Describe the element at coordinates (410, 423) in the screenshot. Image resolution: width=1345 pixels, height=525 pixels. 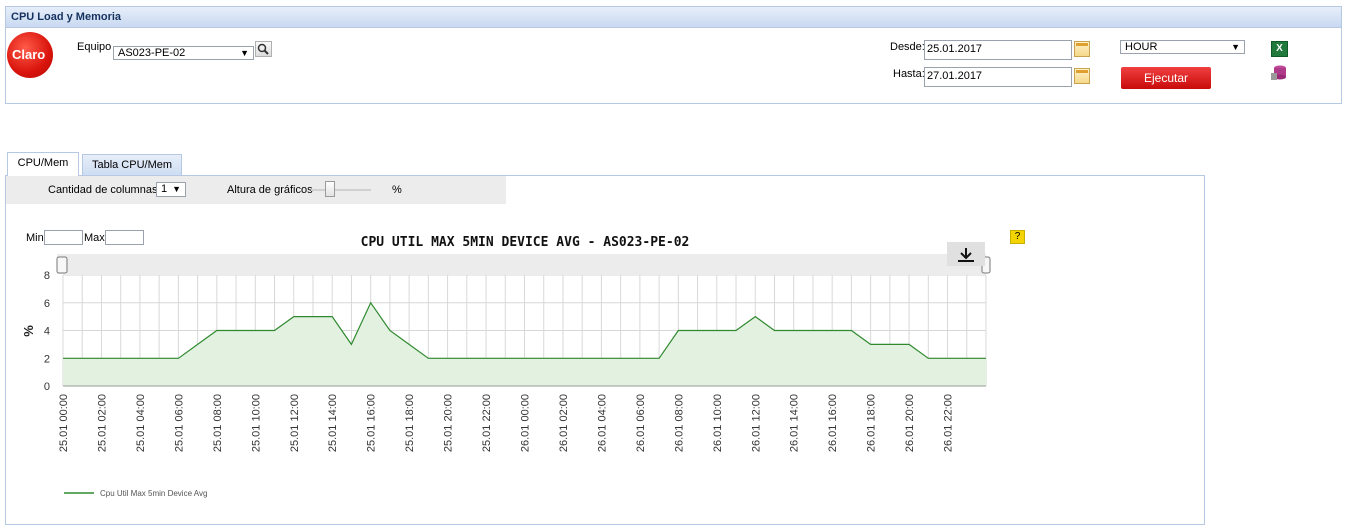
I see `x-tick-label: 25.01 18:00` at that location.